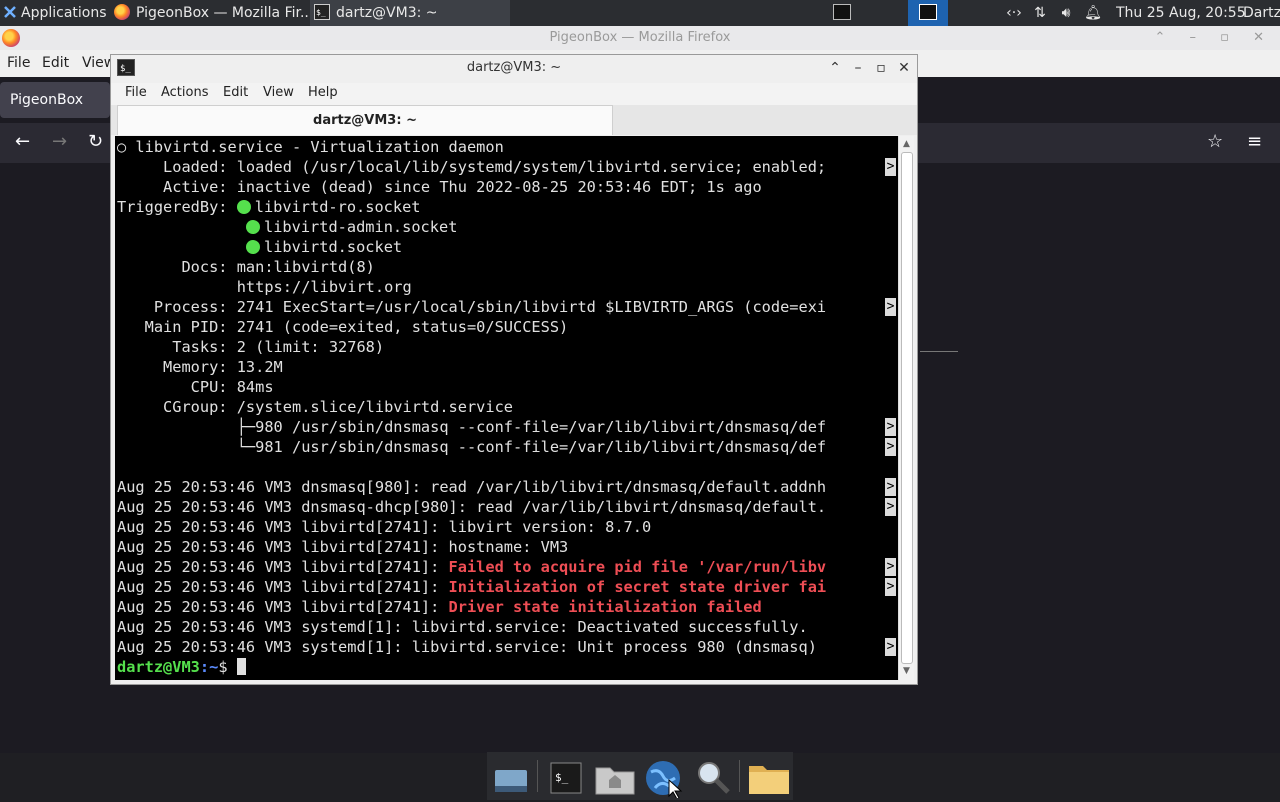  What do you see at coordinates (640, 776) in the screenshot?
I see `dock: $_` at bounding box center [640, 776].